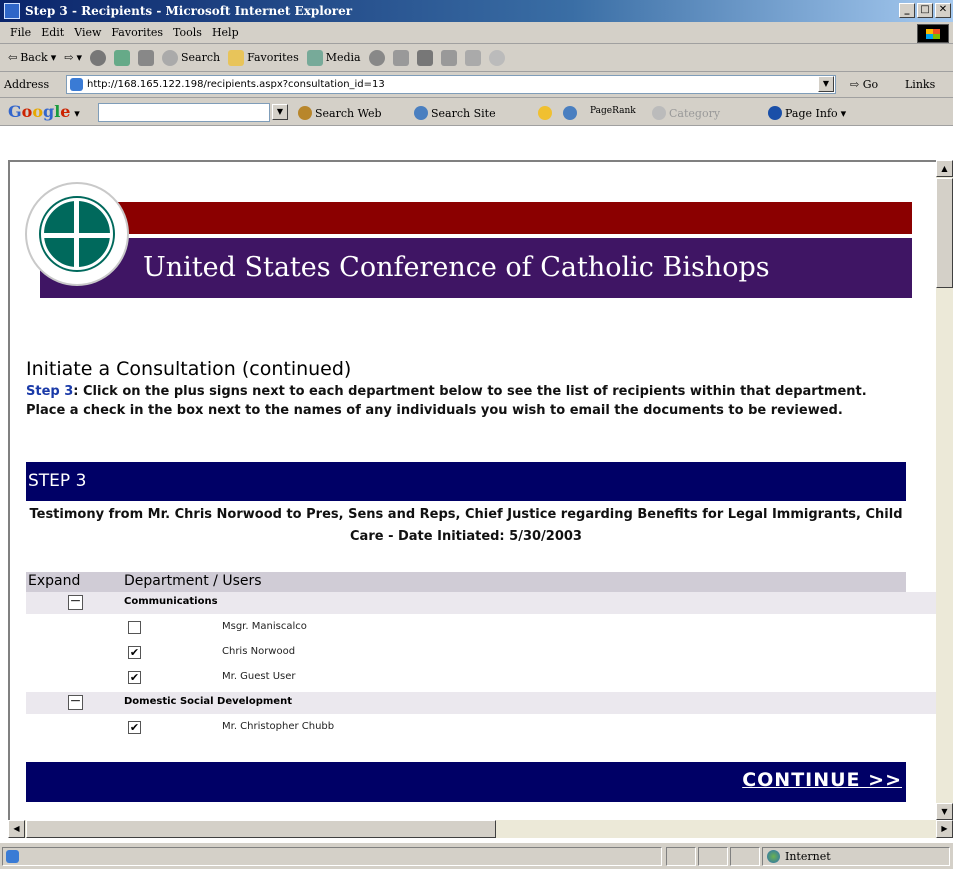 This screenshot has height=869, width=953. I want to click on user-name: Msgr. Maniscalco, so click(264, 626).